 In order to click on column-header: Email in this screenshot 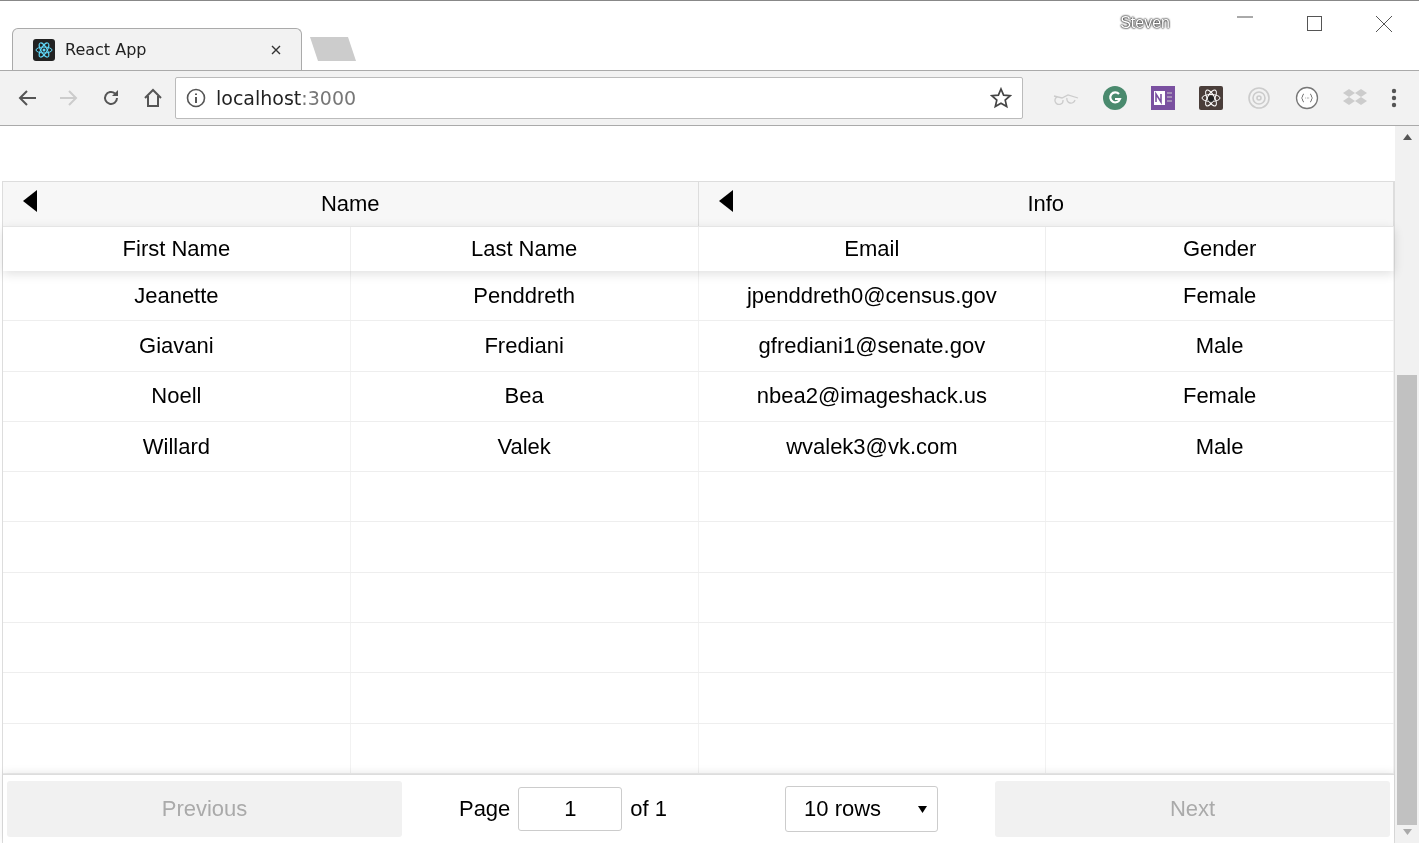, I will do `click(872, 249)`.